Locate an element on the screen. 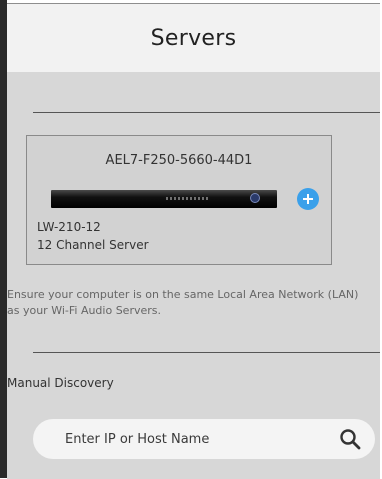 This screenshot has width=382, height=479. device-front-panel is located at coordinates (187, 198).